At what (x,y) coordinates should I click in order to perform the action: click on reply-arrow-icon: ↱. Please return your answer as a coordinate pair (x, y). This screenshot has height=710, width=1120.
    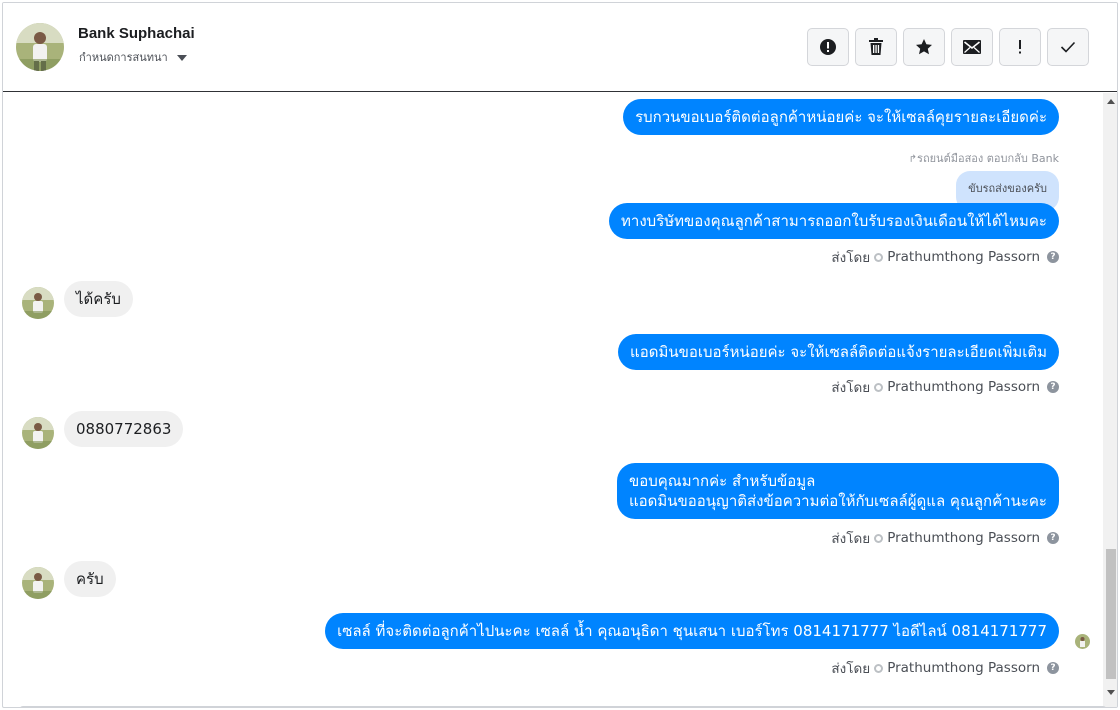
    Looking at the image, I should click on (913, 159).